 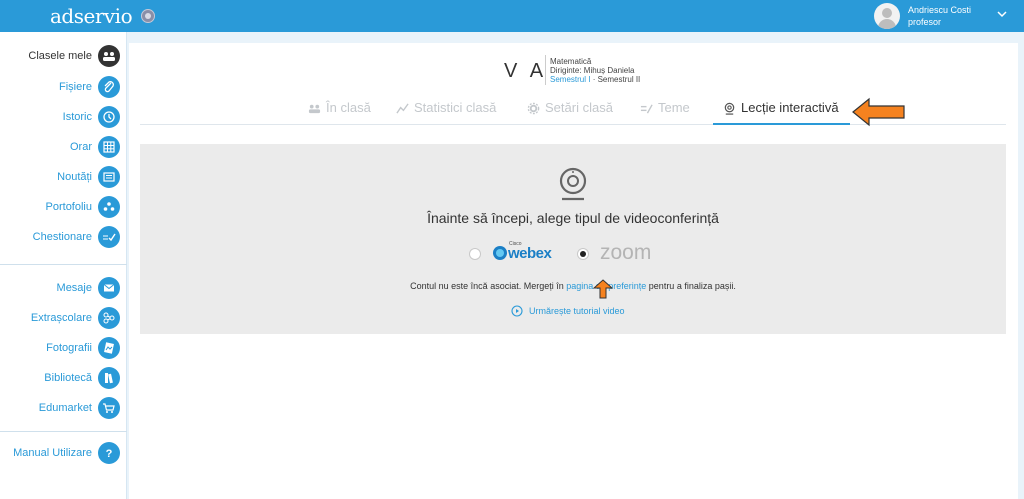 I want to click on envelope-icon, so click(x=109, y=288).